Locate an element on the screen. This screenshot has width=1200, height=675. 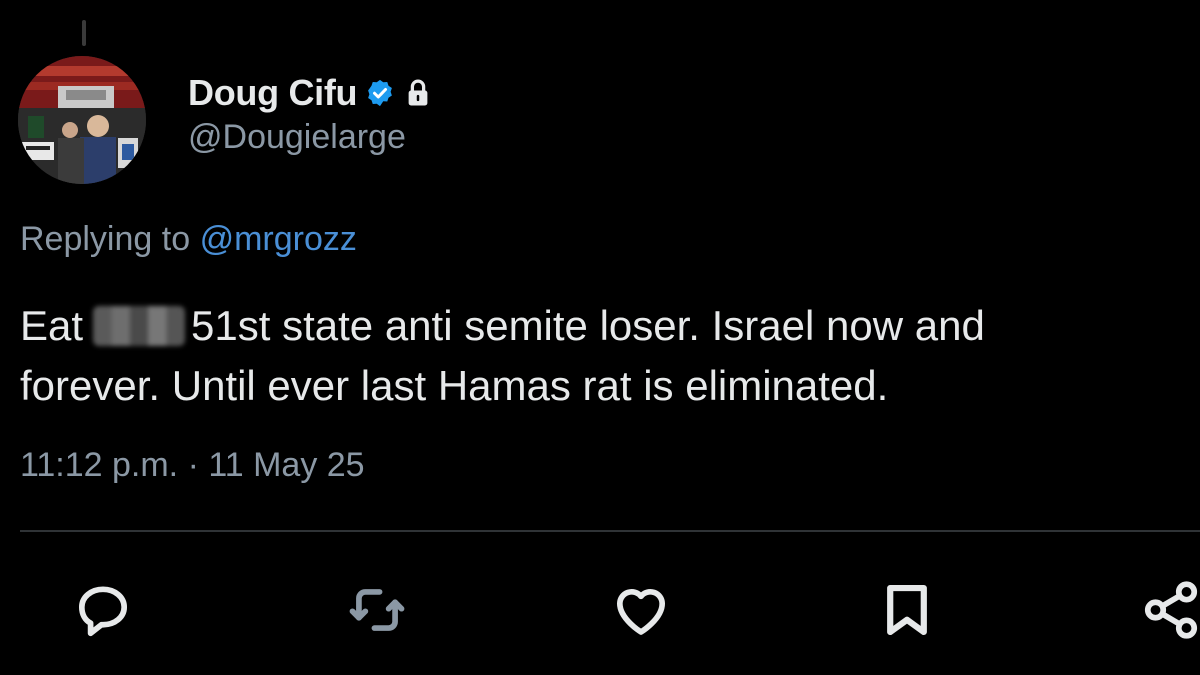
share-icon is located at coordinates (1171, 610).